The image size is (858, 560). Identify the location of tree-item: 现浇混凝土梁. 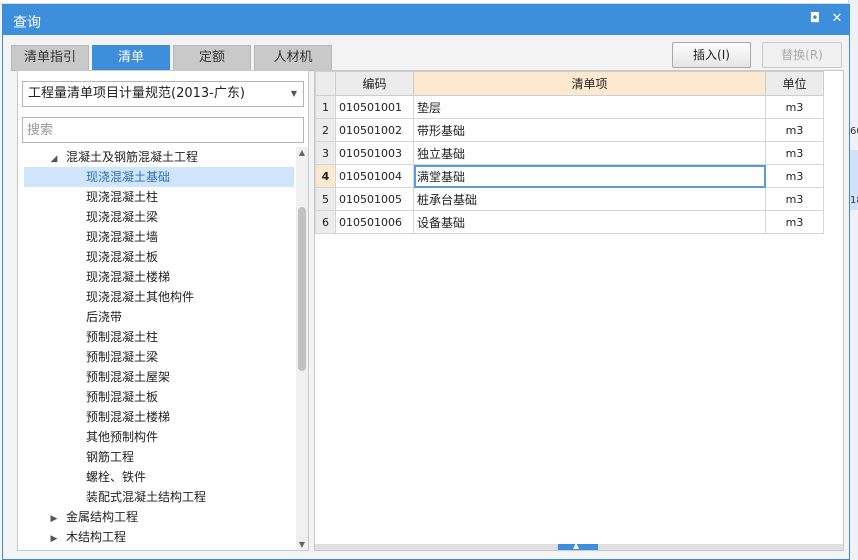
(154, 217).